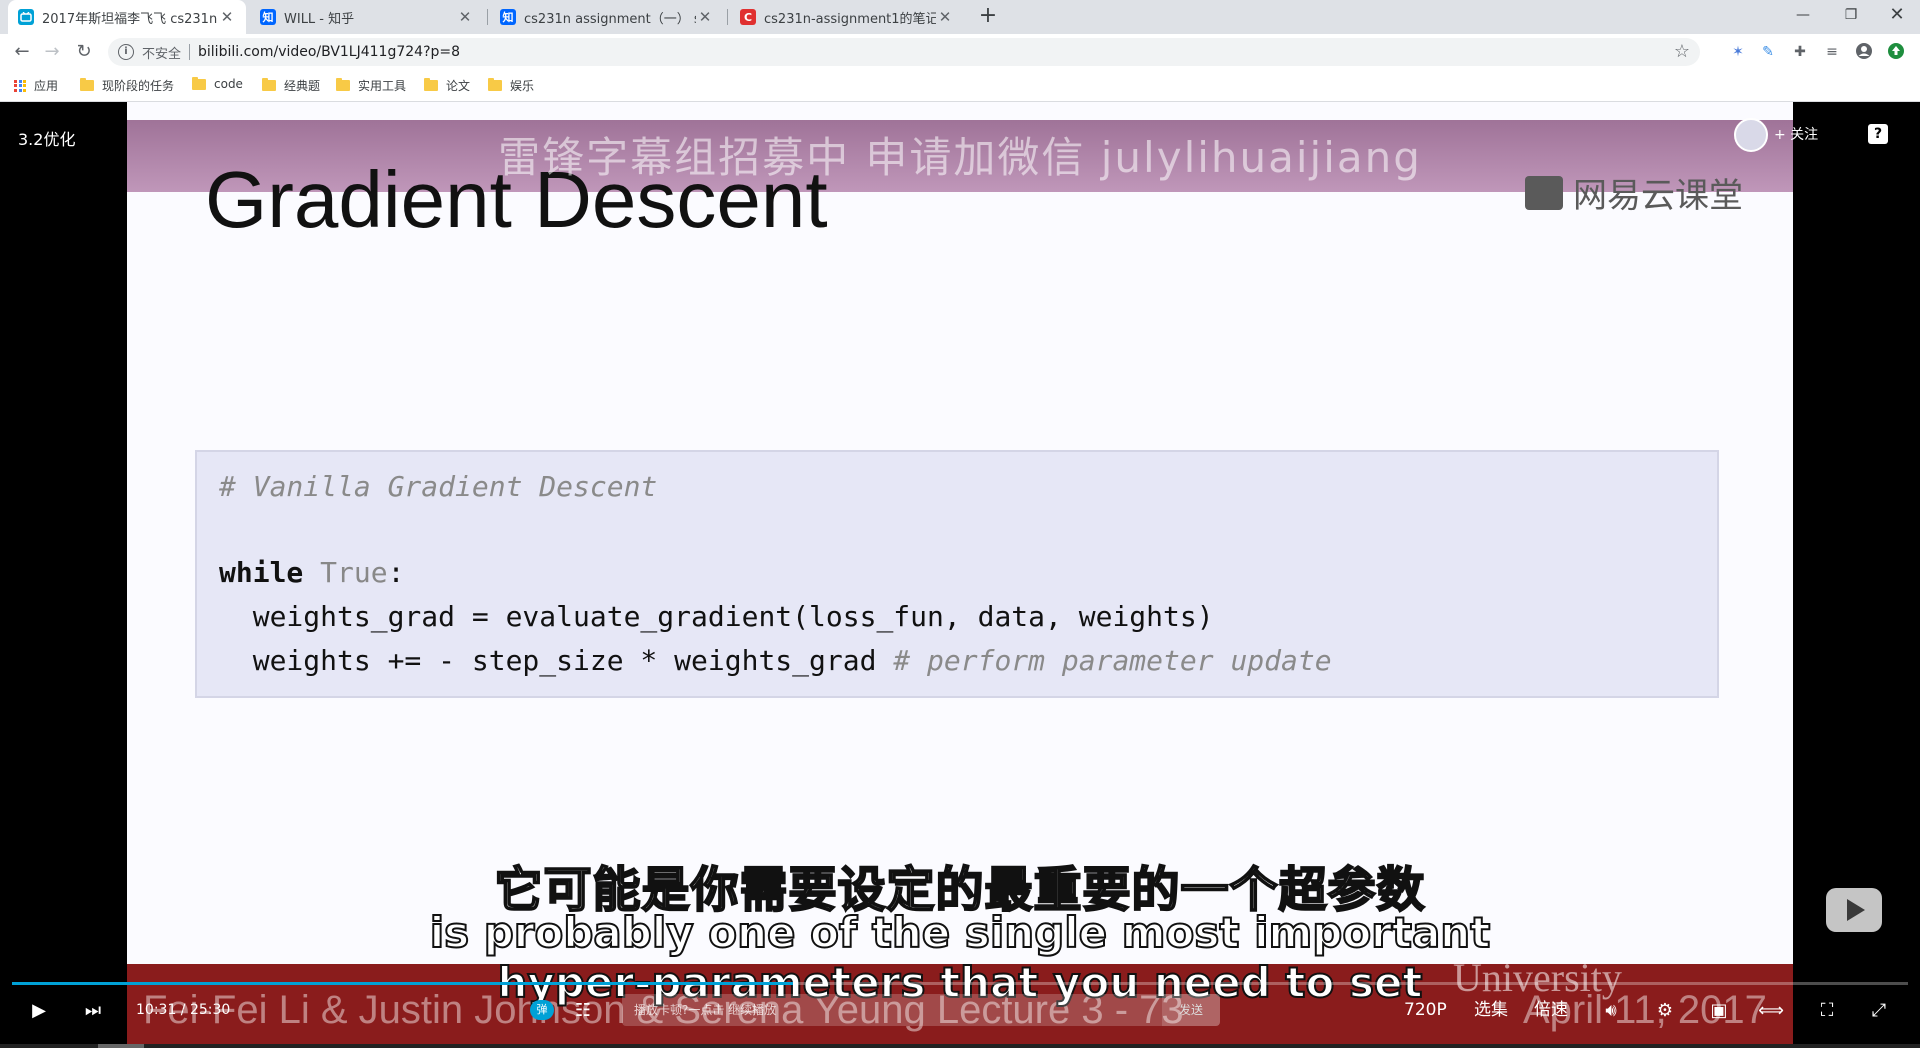  I want to click on url-text: bilibili.com/video/BV1LJ411g724?p=8, so click(329, 52).